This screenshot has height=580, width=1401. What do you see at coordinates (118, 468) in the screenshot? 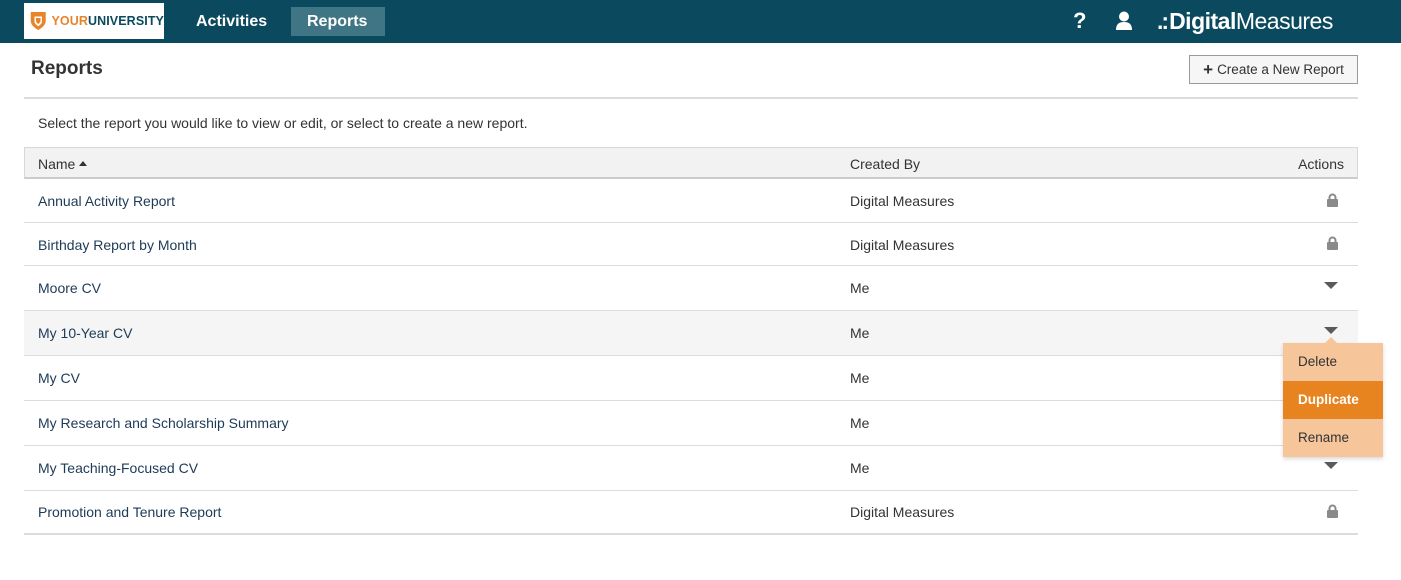
I see `report-name-link: My Teaching-Focused CV` at bounding box center [118, 468].